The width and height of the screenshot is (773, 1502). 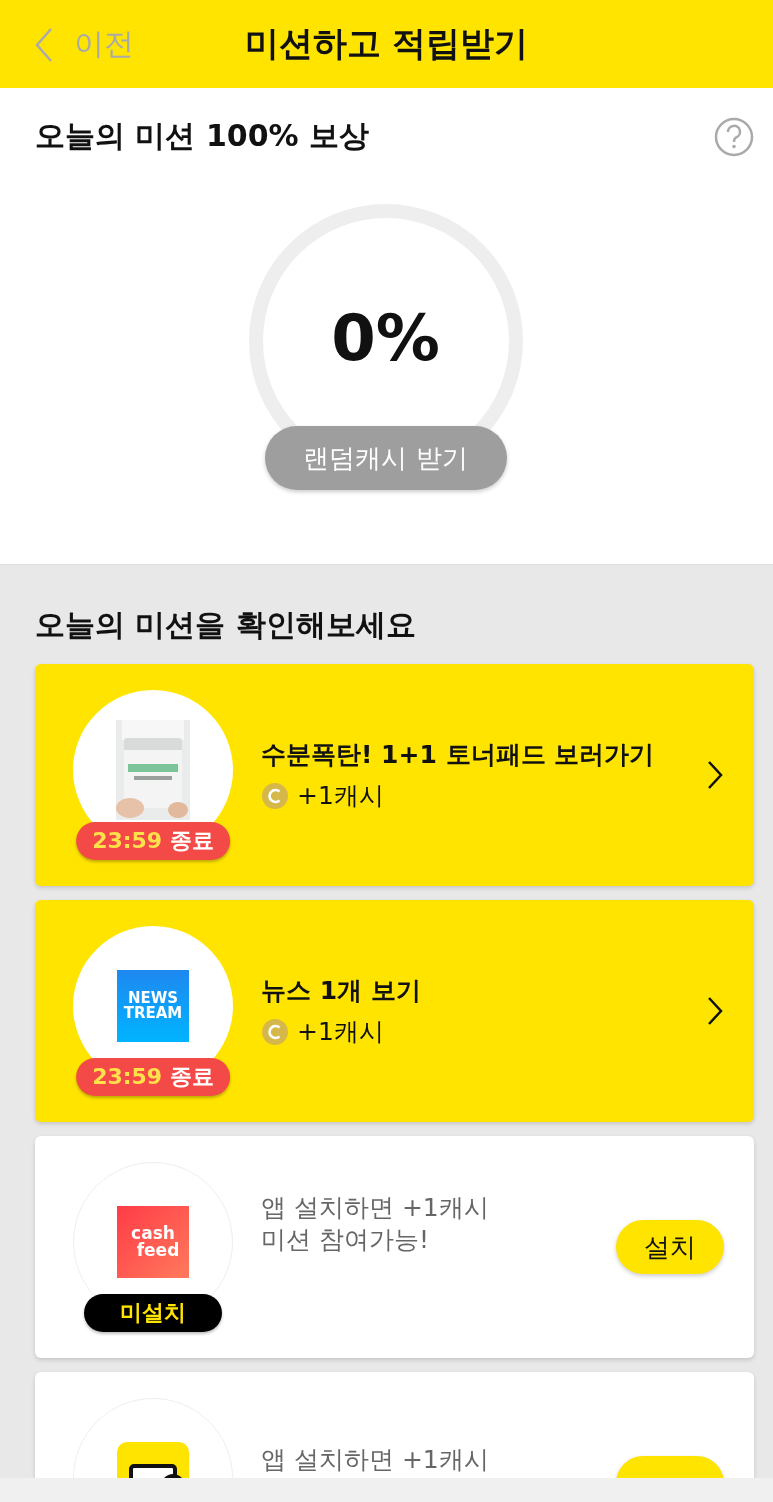 I want to click on mission-title: 수분폭탄! 1+1 토너패드 보러가기, so click(x=458, y=755).